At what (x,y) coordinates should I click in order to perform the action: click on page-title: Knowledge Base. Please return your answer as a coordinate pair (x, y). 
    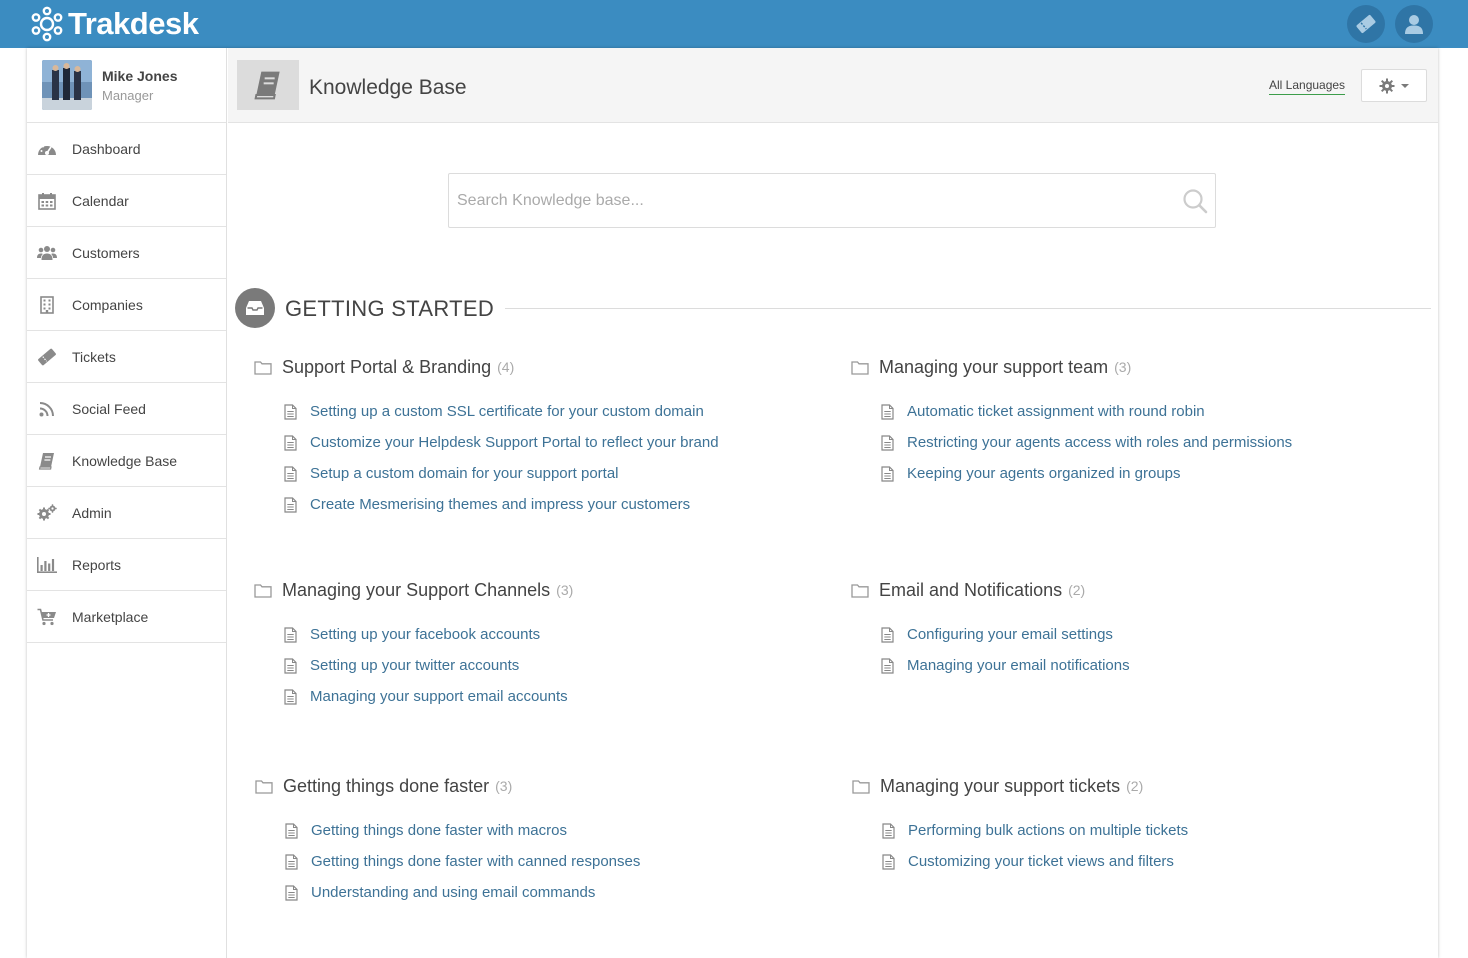
    Looking at the image, I should click on (388, 87).